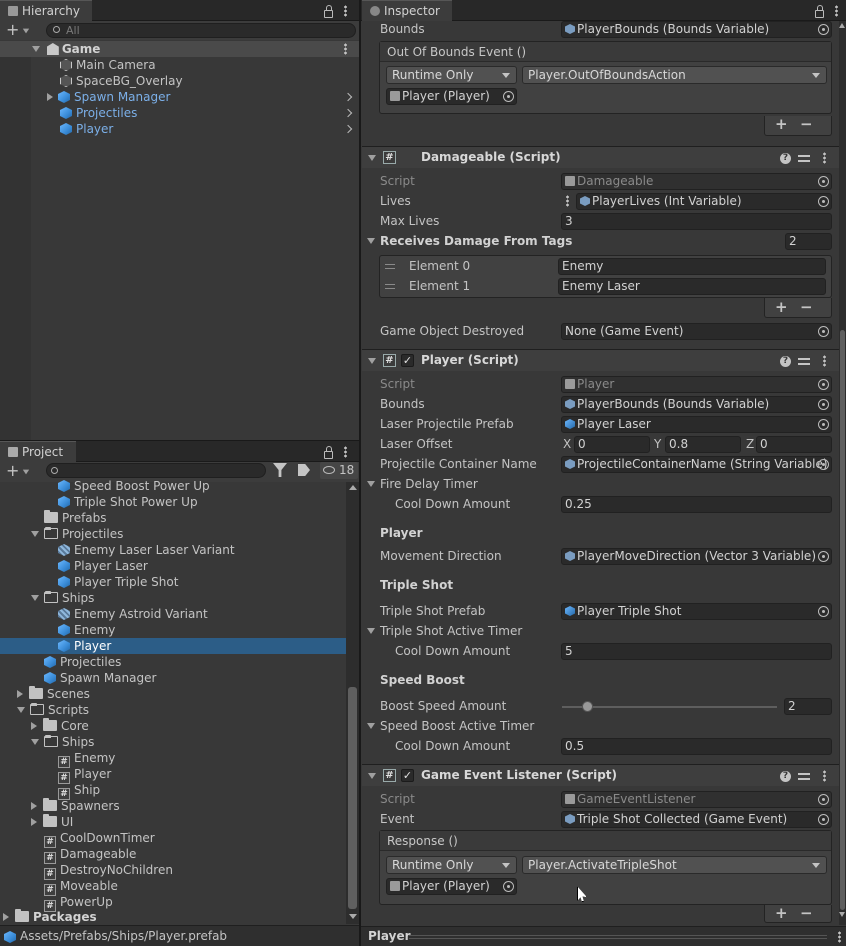 This screenshot has width=846, height=946. What do you see at coordinates (103, 566) in the screenshot?
I see `tree-item: Player Laser` at bounding box center [103, 566].